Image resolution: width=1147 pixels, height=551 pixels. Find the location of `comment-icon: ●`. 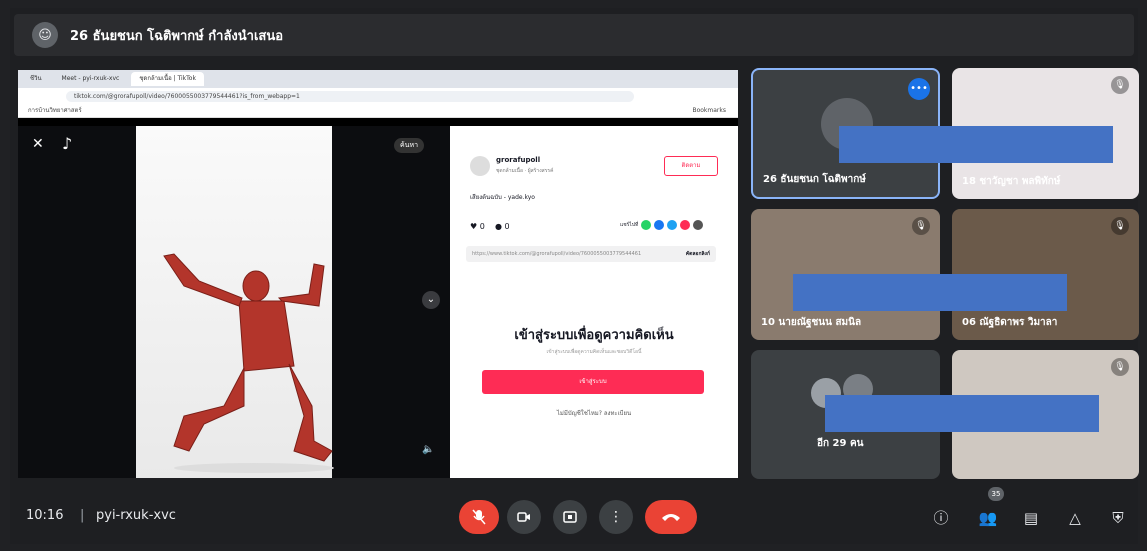

comment-icon: ● is located at coordinates (498, 226).